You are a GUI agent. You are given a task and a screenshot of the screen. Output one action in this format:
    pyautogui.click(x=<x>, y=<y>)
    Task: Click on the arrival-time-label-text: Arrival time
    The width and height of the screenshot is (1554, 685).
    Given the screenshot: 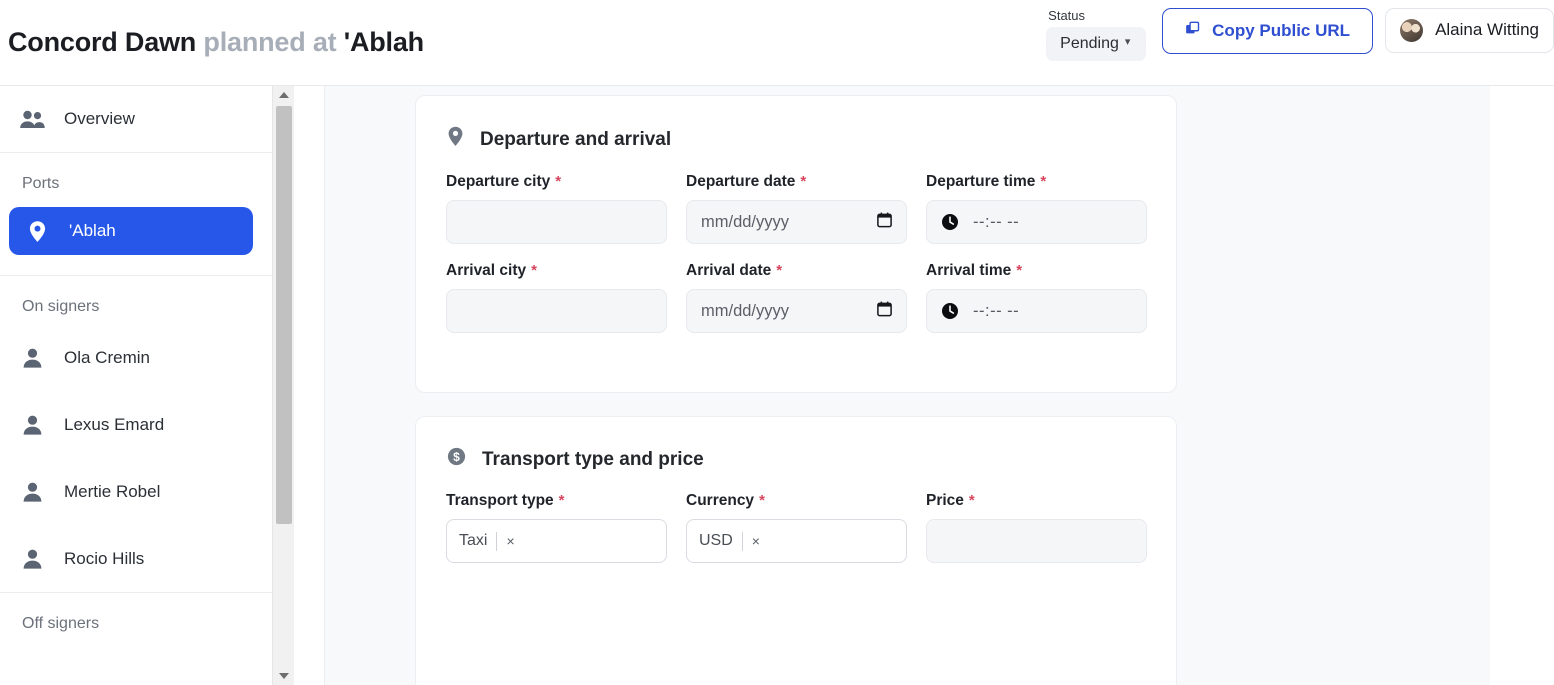 What is the action you would take?
    pyautogui.click(x=969, y=270)
    